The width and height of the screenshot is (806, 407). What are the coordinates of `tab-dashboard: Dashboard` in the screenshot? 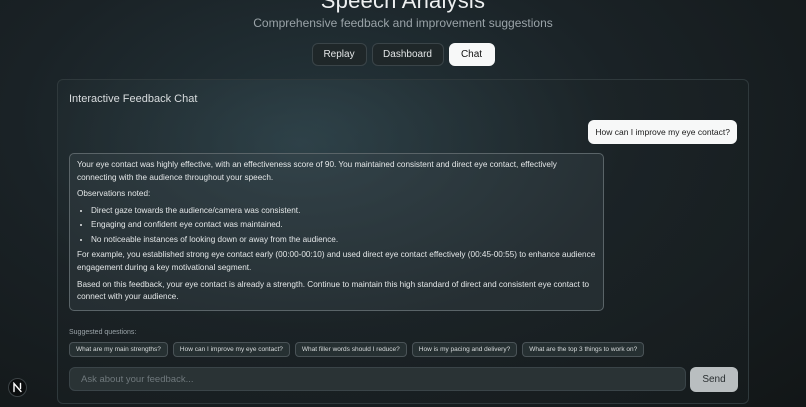 It's located at (407, 54).